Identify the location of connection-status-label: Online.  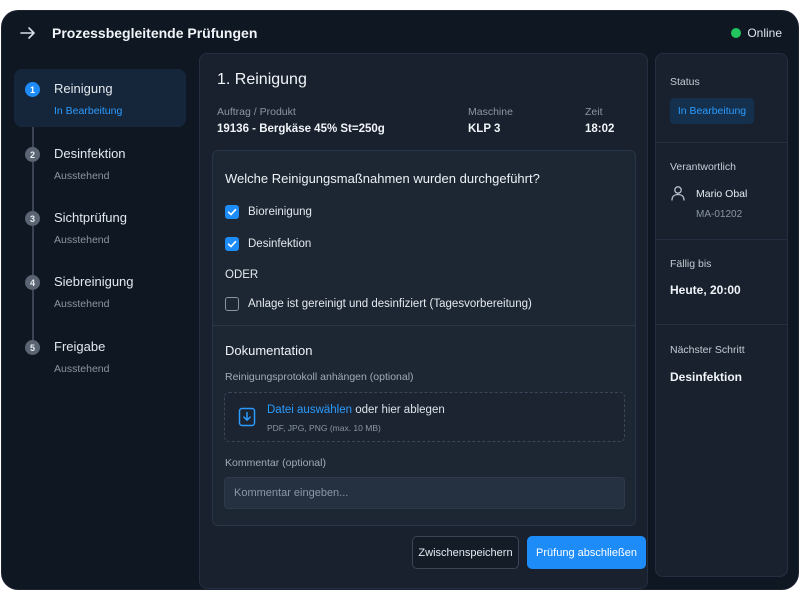
(764, 33).